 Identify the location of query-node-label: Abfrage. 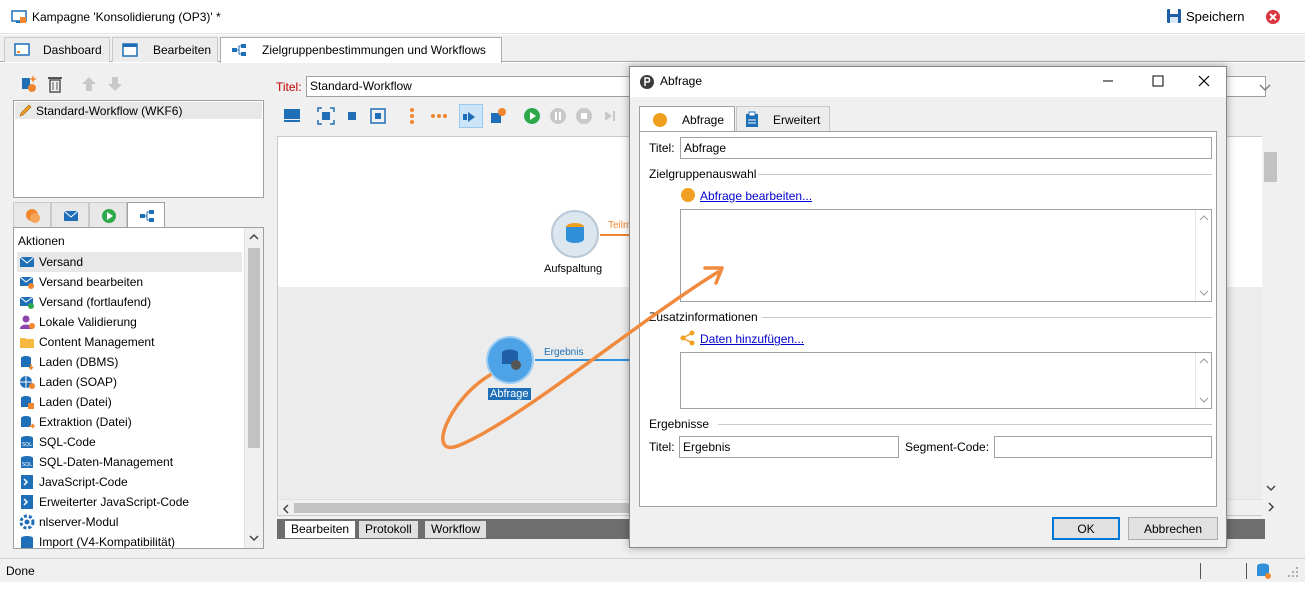
(509, 394).